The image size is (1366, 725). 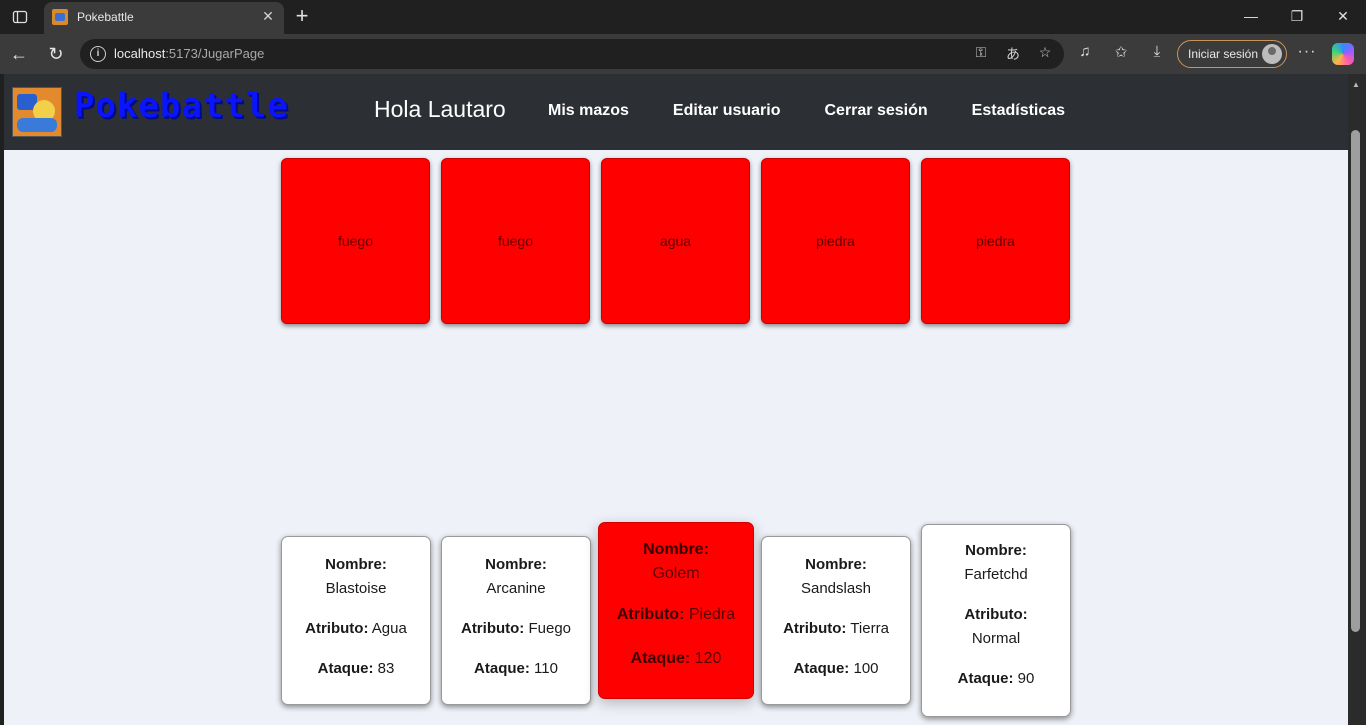 What do you see at coordinates (1343, 16) in the screenshot?
I see `close-window-icon: ✕` at bounding box center [1343, 16].